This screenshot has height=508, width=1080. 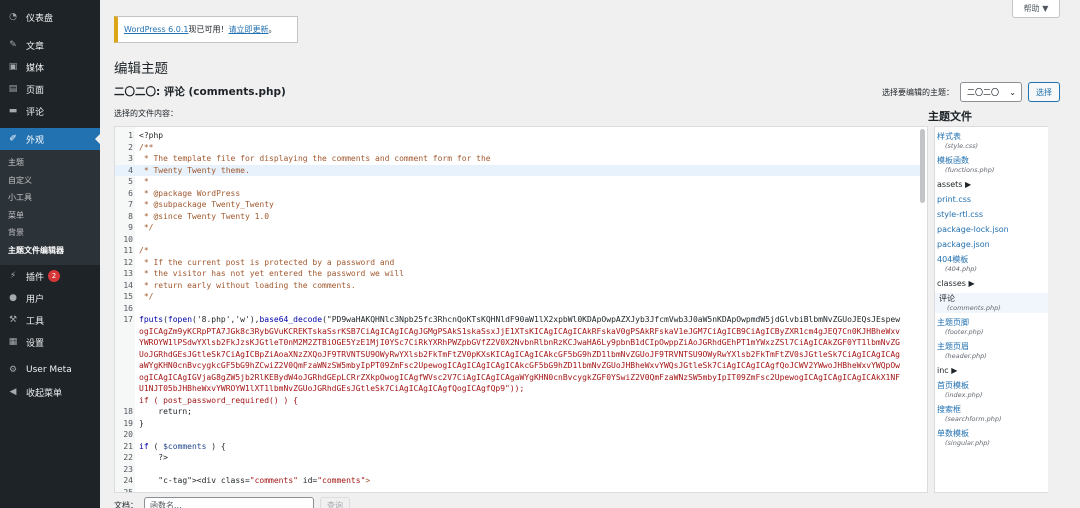 What do you see at coordinates (518, 447) in the screenshot?
I see `code-line: 21 if ( $comments ) {` at bounding box center [518, 447].